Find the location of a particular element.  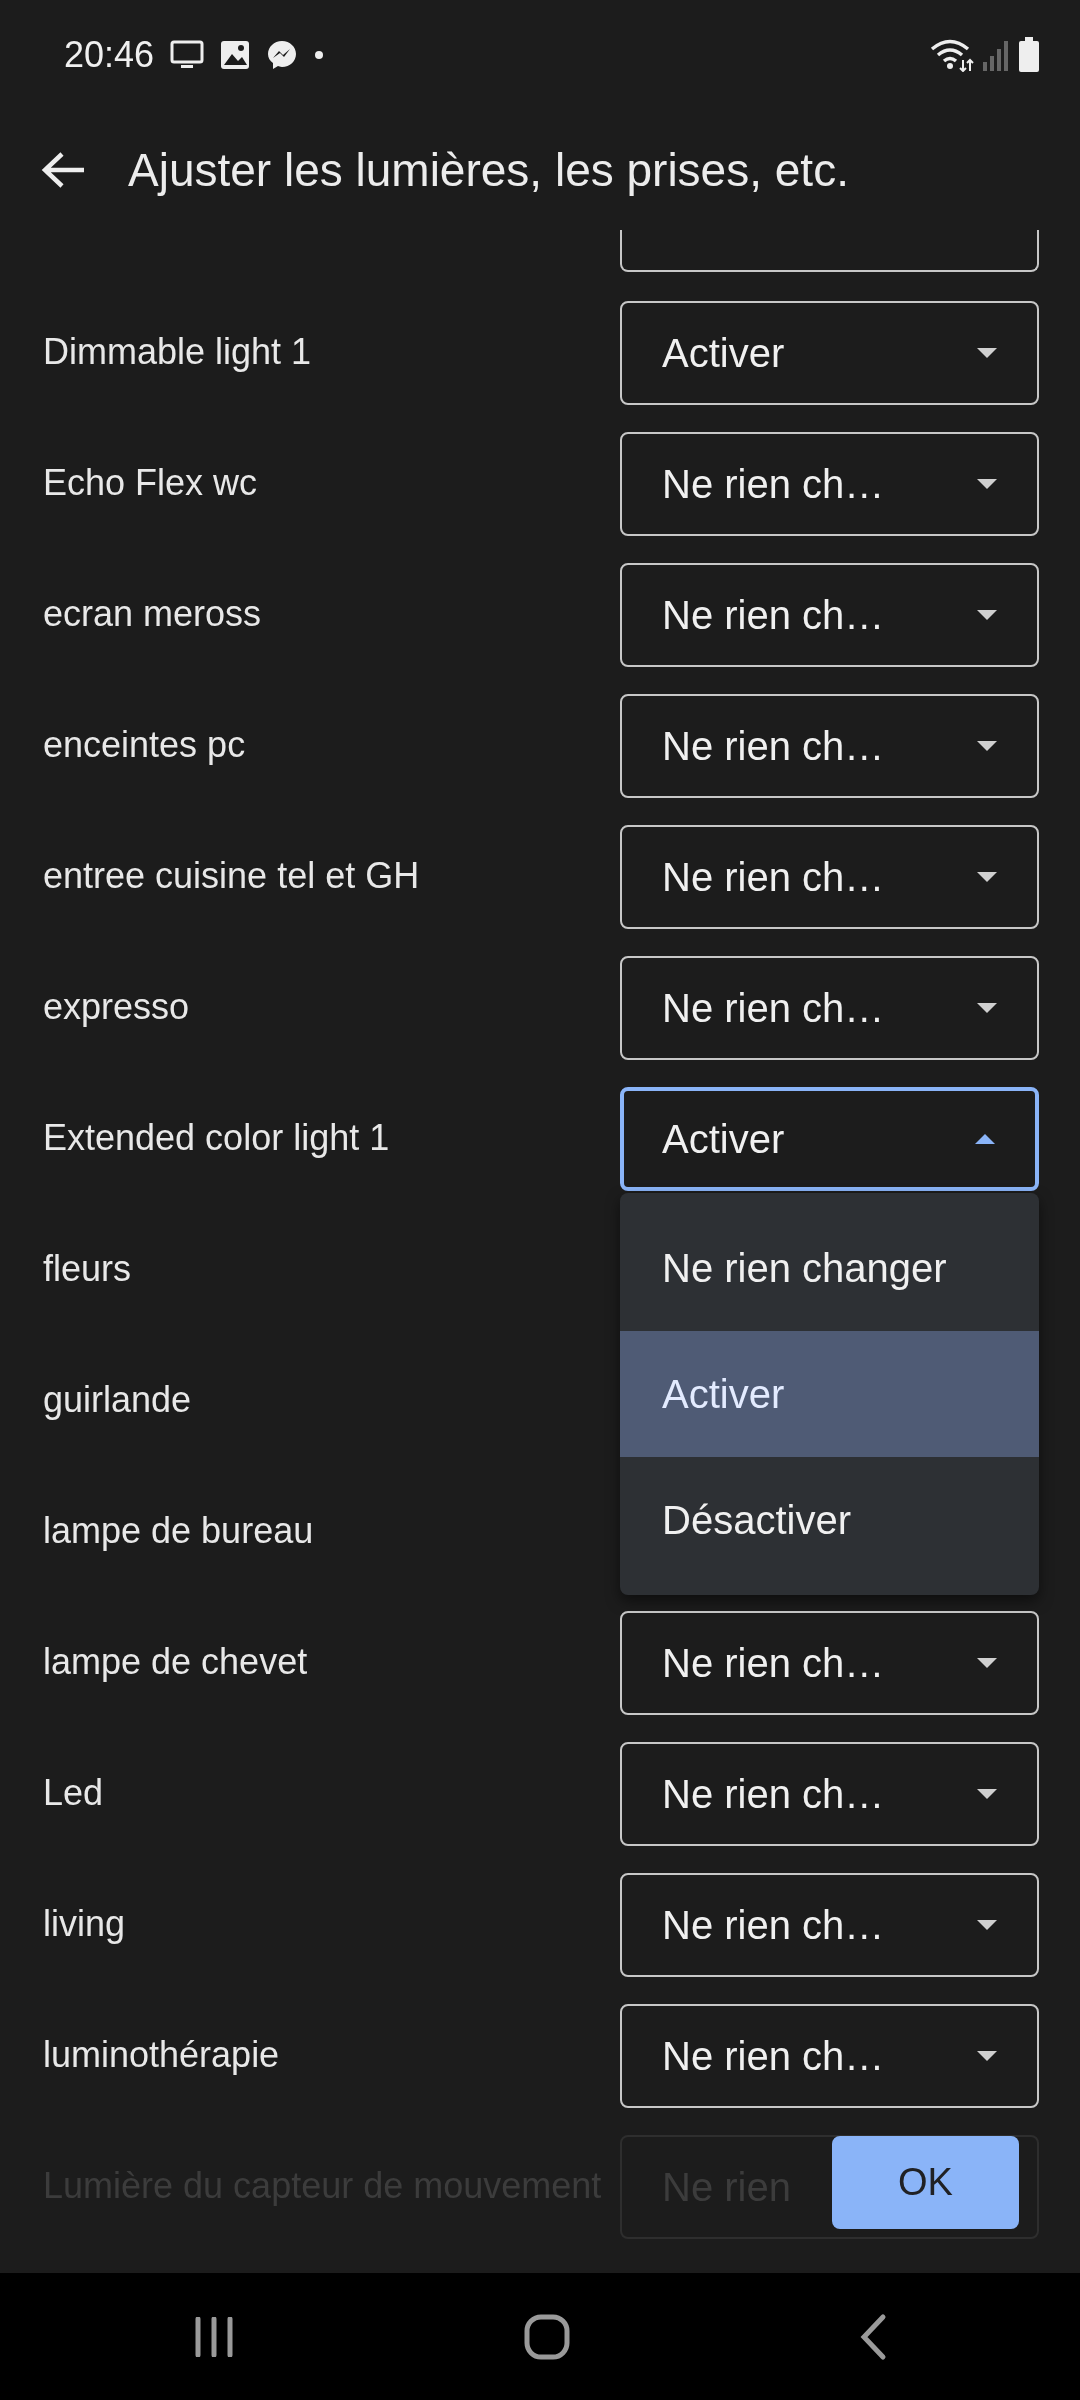

monitor-icon is located at coordinates (187, 55).